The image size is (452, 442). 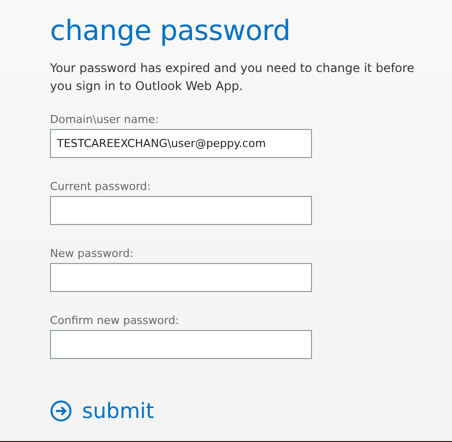 I want to click on field-label: Current password:, so click(x=100, y=187).